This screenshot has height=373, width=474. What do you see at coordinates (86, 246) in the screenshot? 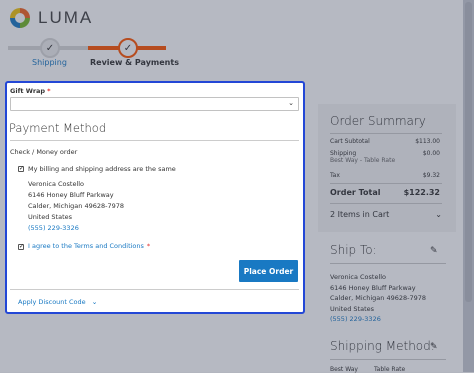
I see `terms-link: I agree to the Terms and Conditions` at bounding box center [86, 246].